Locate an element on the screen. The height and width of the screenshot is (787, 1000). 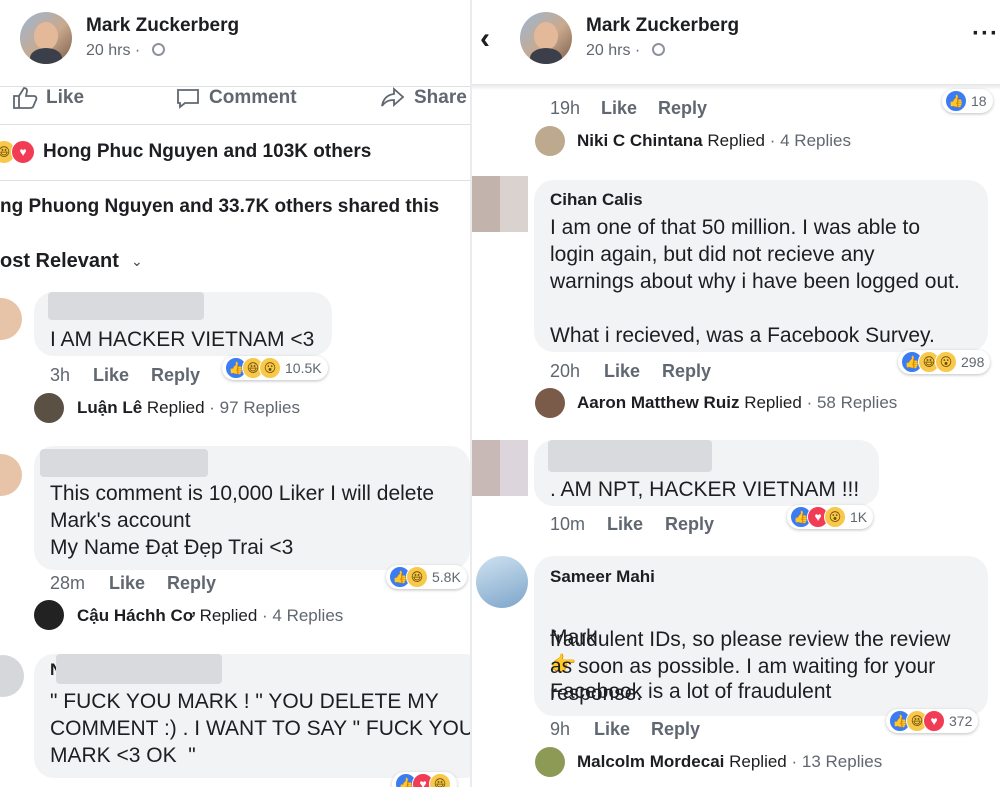
commenter-name: Sameer Mahi is located at coordinates (602, 577).